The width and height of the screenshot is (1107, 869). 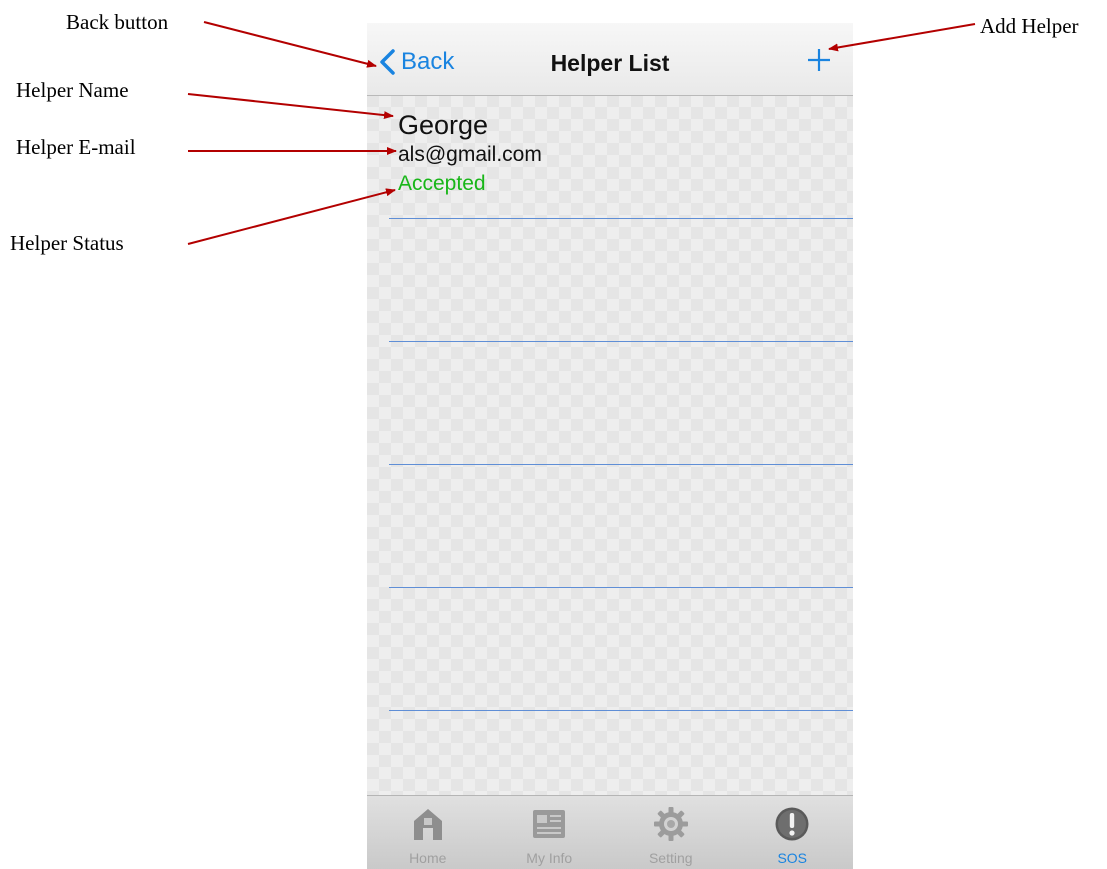 I want to click on document-icon, so click(x=549, y=824).